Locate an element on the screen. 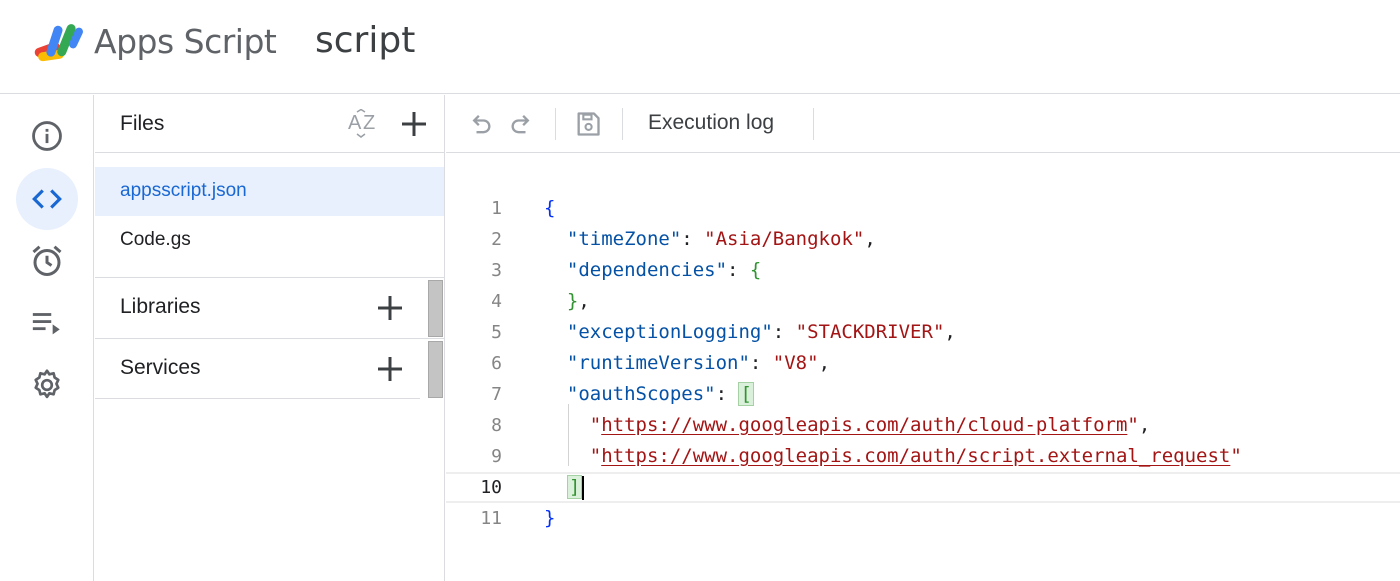 The image size is (1400, 581). code-token: "dependencies" is located at coordinates (636, 270).